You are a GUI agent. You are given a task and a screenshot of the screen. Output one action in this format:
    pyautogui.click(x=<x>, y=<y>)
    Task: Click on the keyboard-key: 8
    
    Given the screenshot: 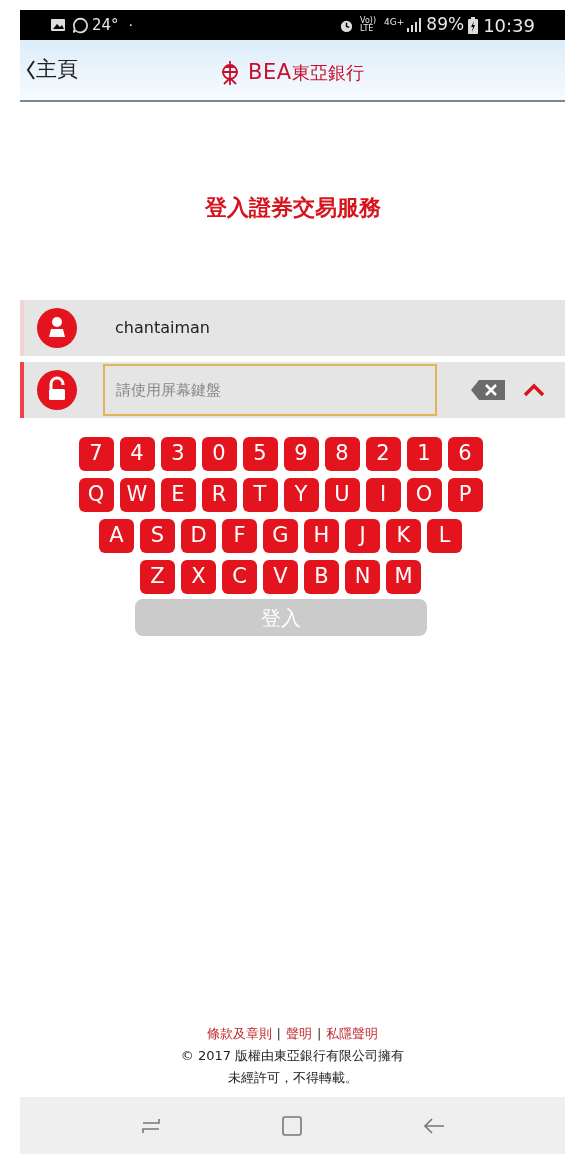 What is the action you would take?
    pyautogui.click(x=342, y=454)
    